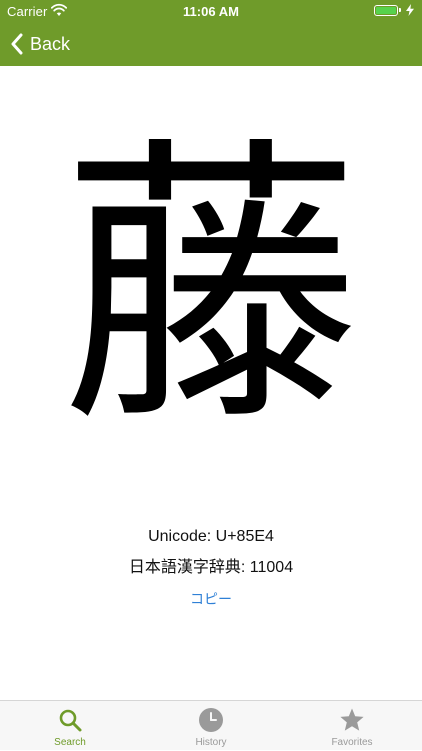  What do you see at coordinates (50, 43) in the screenshot?
I see `back-button-label: Back` at bounding box center [50, 43].